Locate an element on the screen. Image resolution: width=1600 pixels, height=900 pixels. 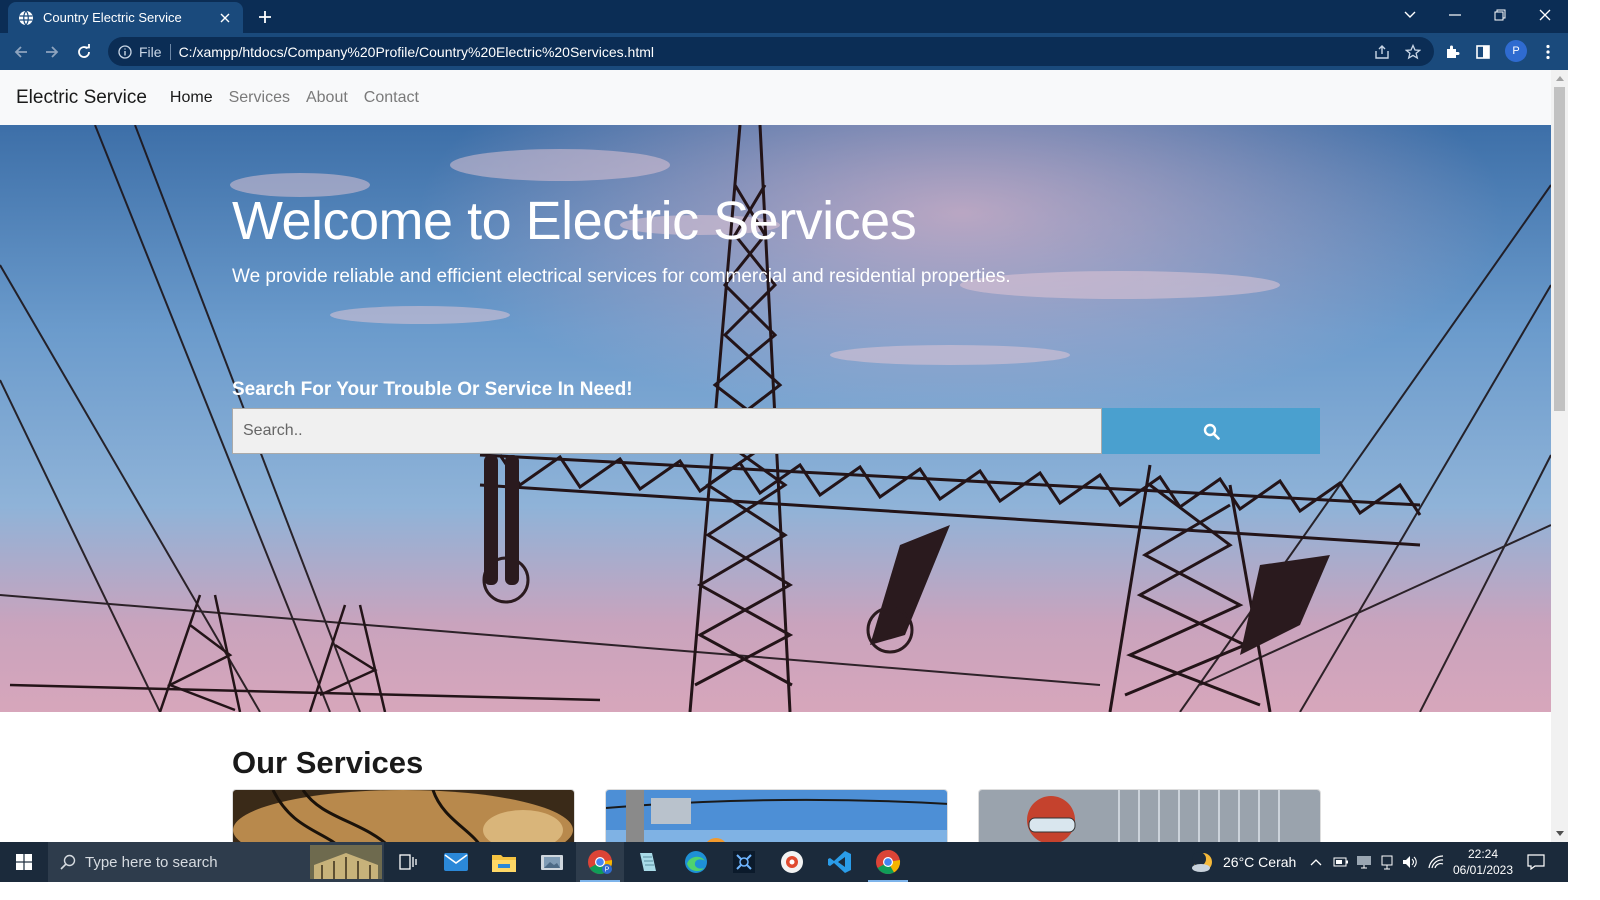
service-image-power-line is located at coordinates (776, 816).